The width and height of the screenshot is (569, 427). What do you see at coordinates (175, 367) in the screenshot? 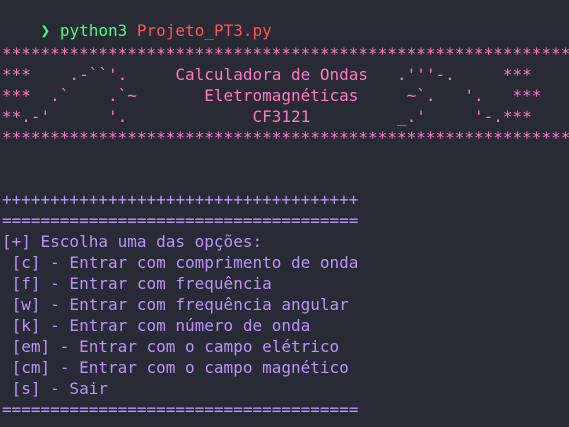
I see `menu-option-cm: [cm] - Entrar com o campo magnético` at bounding box center [175, 367].